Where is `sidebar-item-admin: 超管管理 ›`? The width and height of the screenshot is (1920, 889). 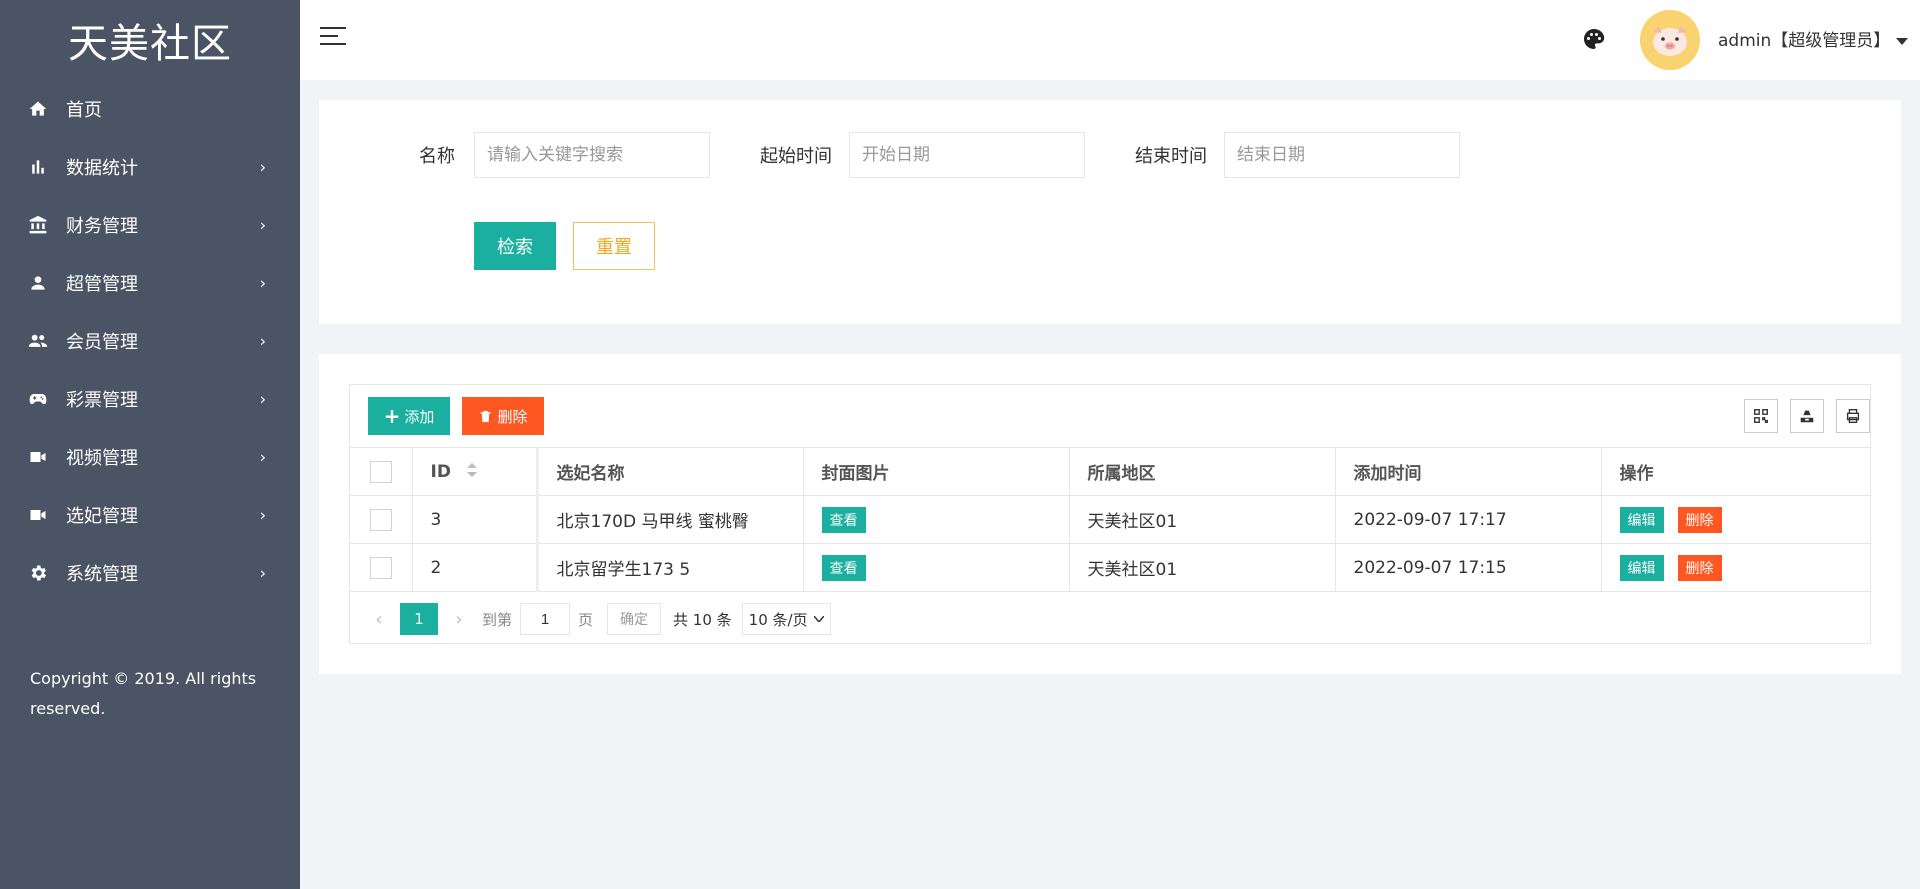 sidebar-item-admin: 超管管理 › is located at coordinates (150, 283).